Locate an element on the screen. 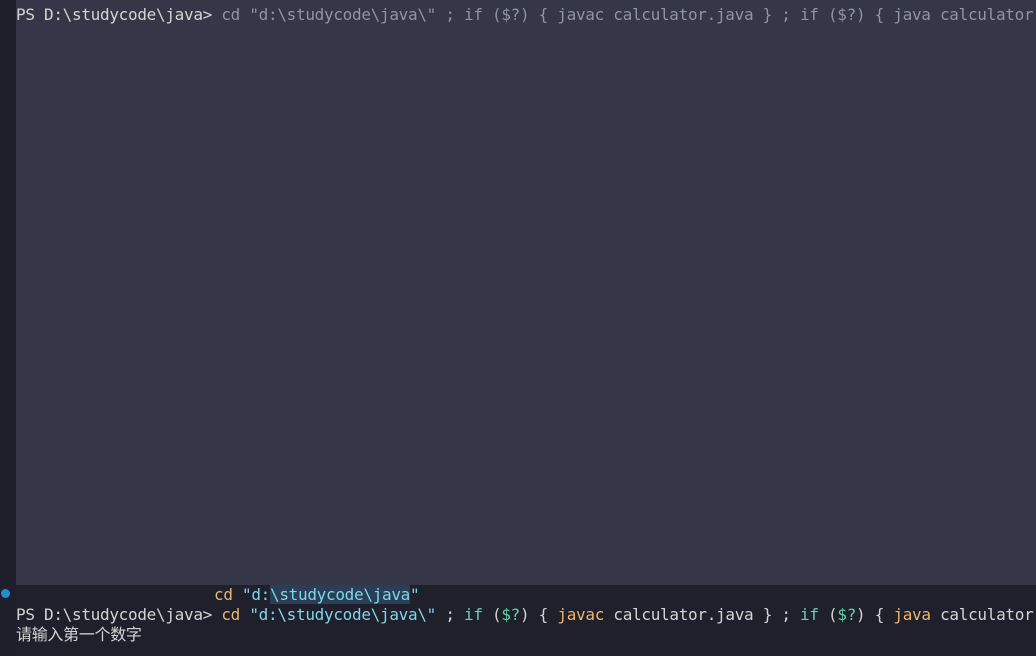 This screenshot has height=656, width=1036. suggestion-item: cd "d:\studycode\java" is located at coordinates (317, 595).